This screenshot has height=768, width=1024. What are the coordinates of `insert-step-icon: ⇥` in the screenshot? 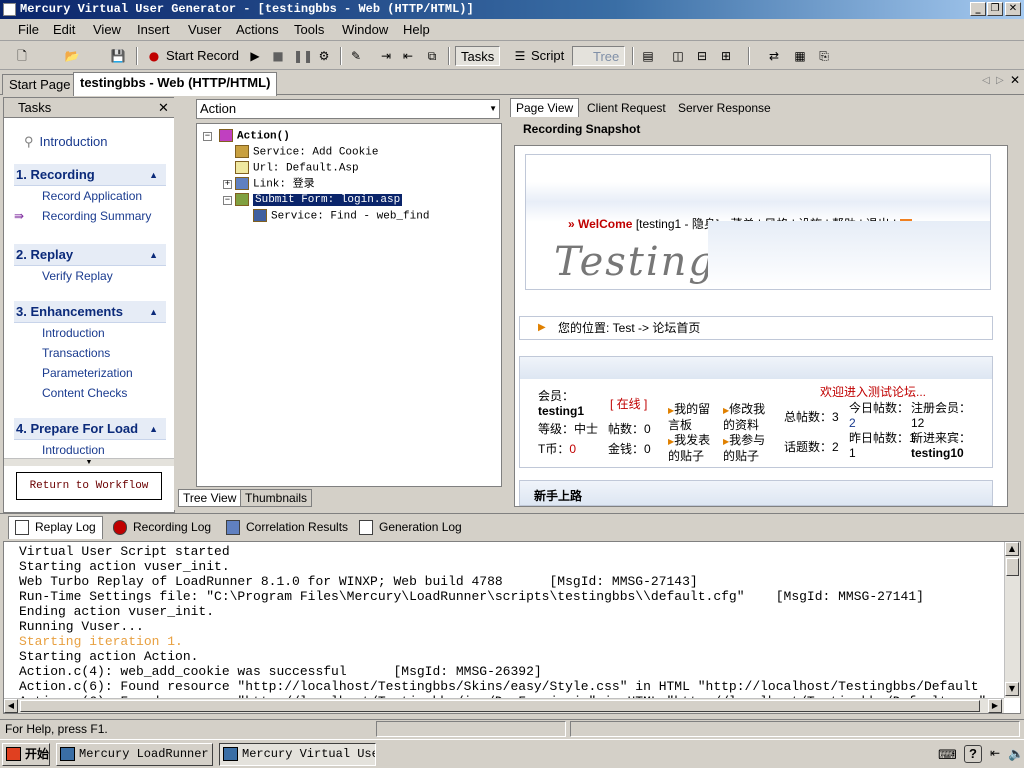 It's located at (386, 56).